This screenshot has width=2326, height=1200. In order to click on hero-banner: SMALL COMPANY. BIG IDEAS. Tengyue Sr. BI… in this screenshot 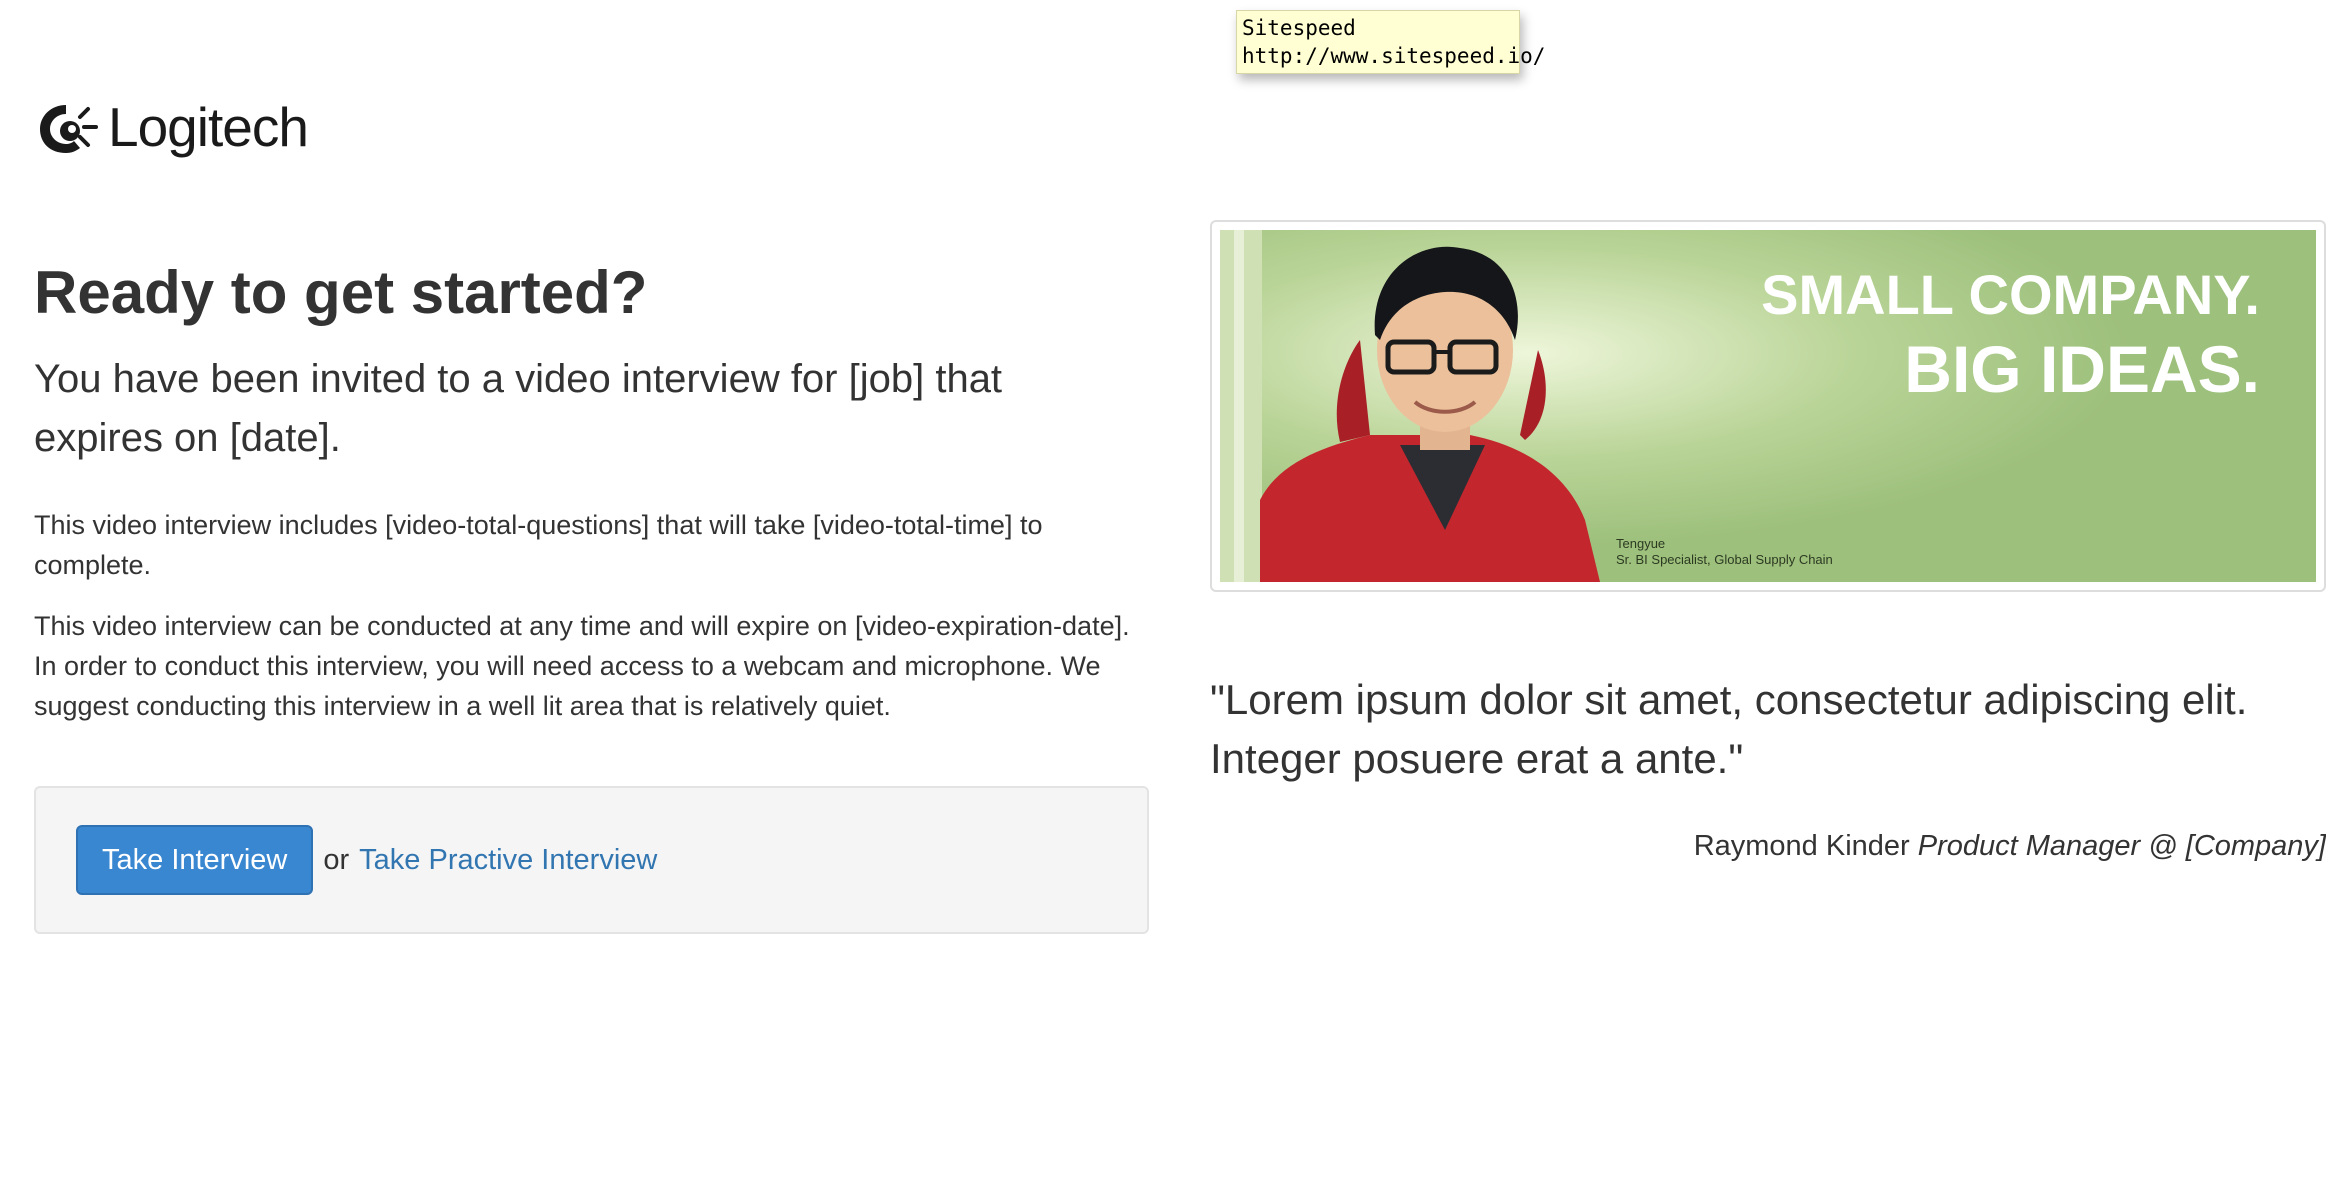, I will do `click(1768, 406)`.